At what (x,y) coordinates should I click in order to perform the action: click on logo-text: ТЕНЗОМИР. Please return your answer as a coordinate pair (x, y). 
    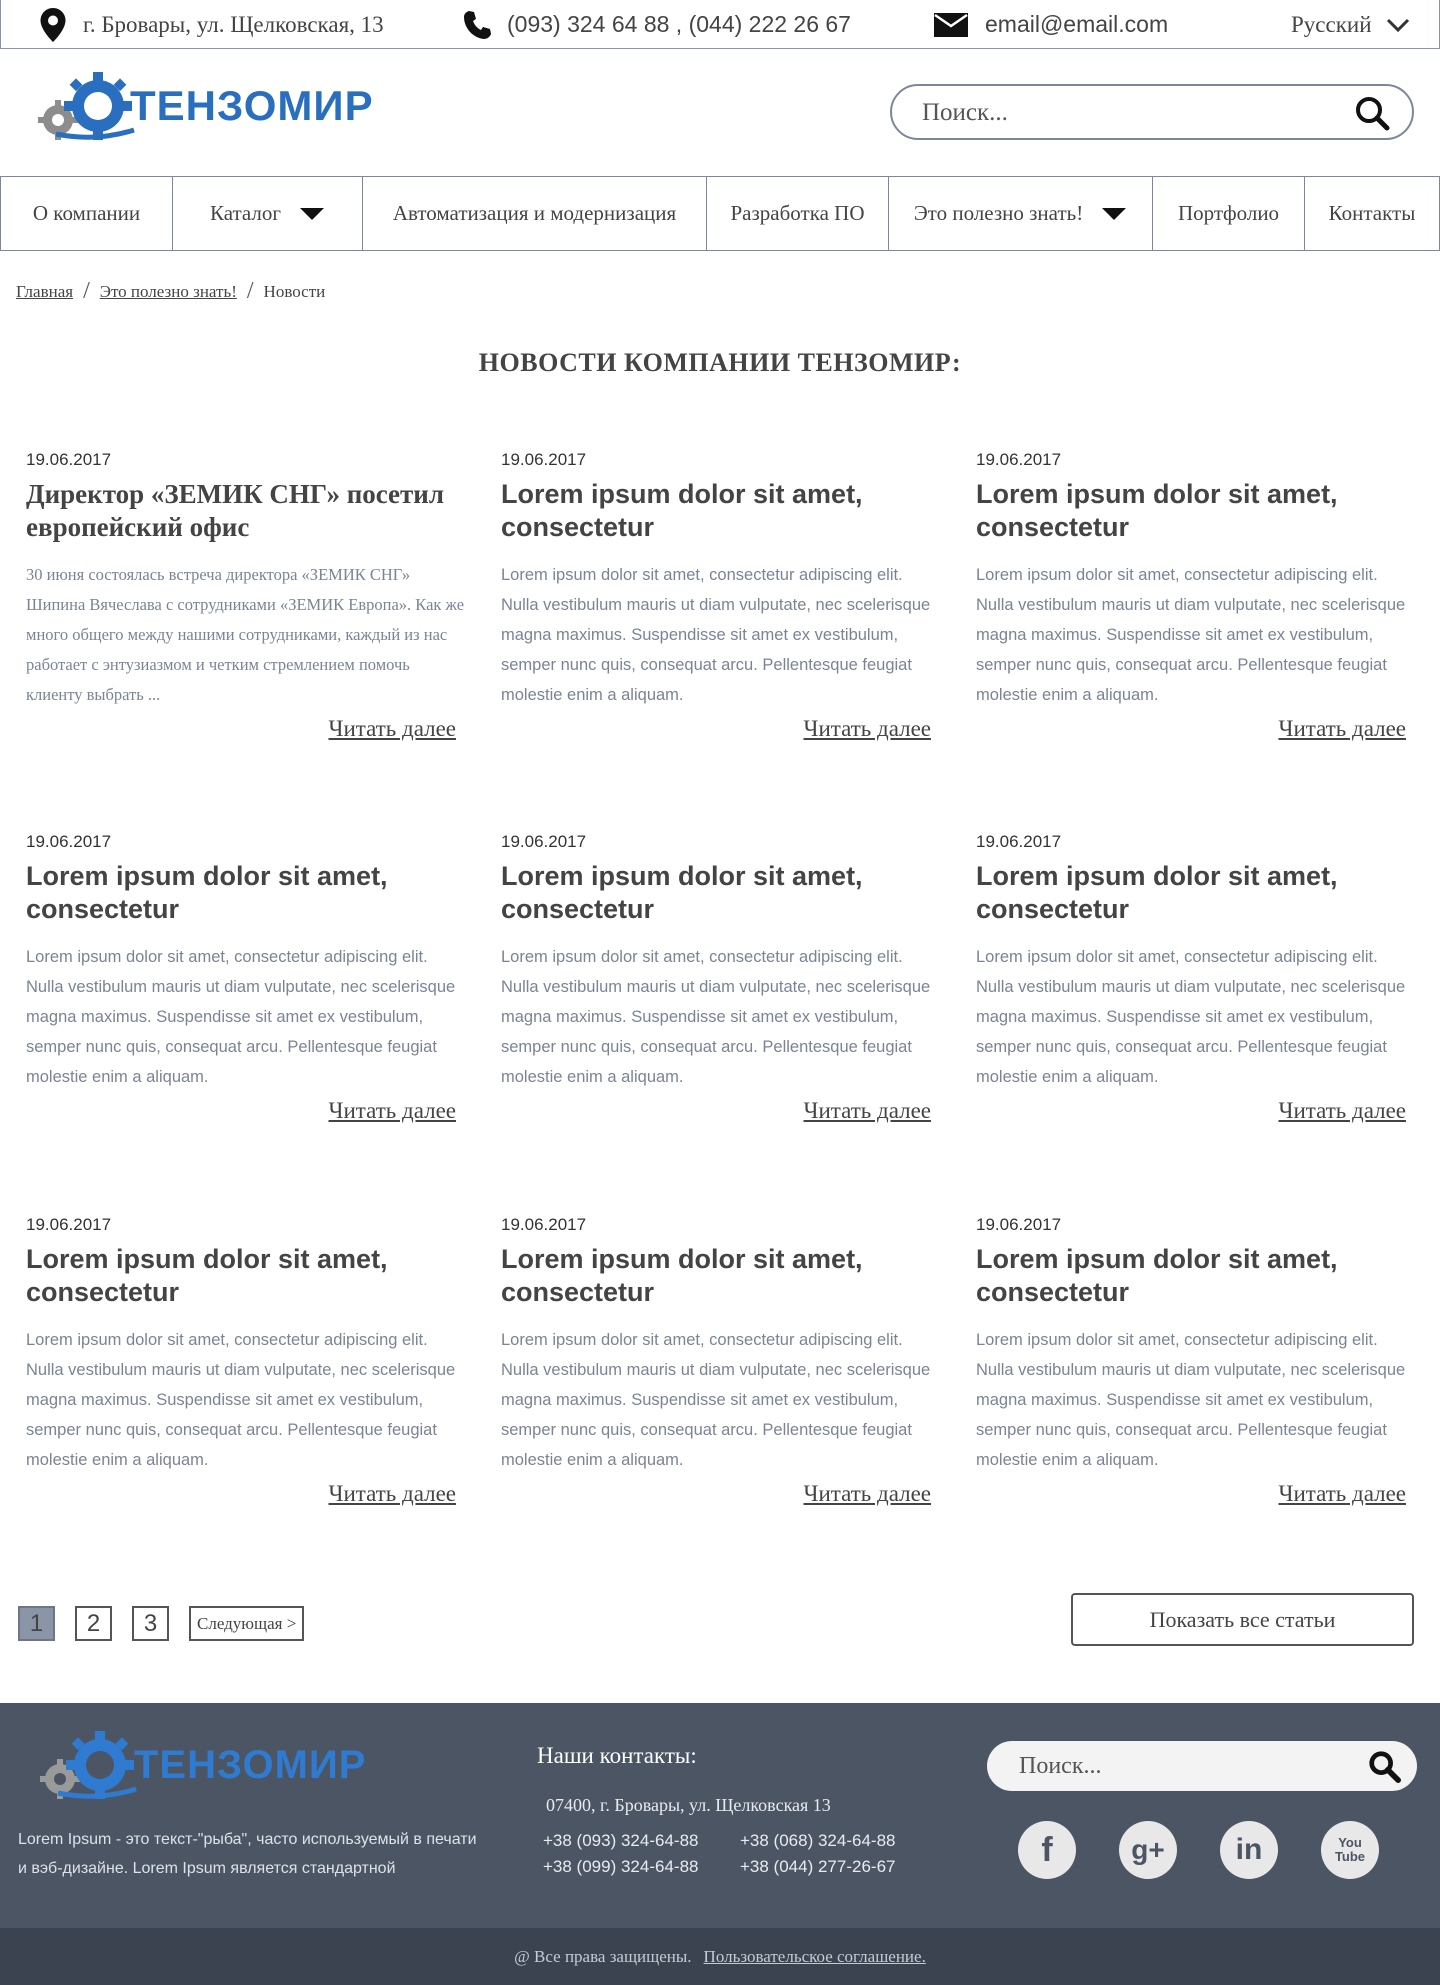
    Looking at the image, I should click on (252, 105).